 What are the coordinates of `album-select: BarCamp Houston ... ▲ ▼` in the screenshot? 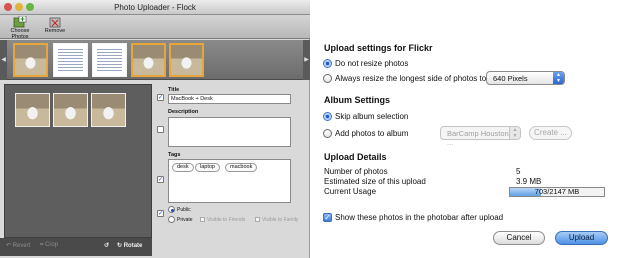 It's located at (480, 136).